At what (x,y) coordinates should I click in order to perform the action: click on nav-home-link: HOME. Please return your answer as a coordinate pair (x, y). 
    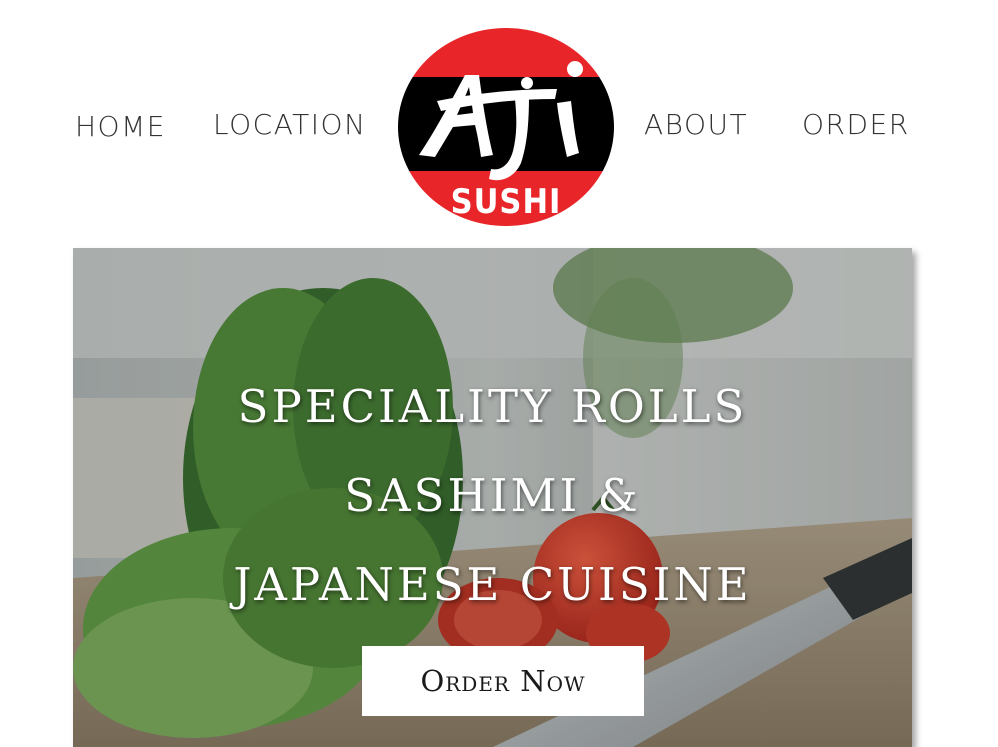
    Looking at the image, I should click on (120, 127).